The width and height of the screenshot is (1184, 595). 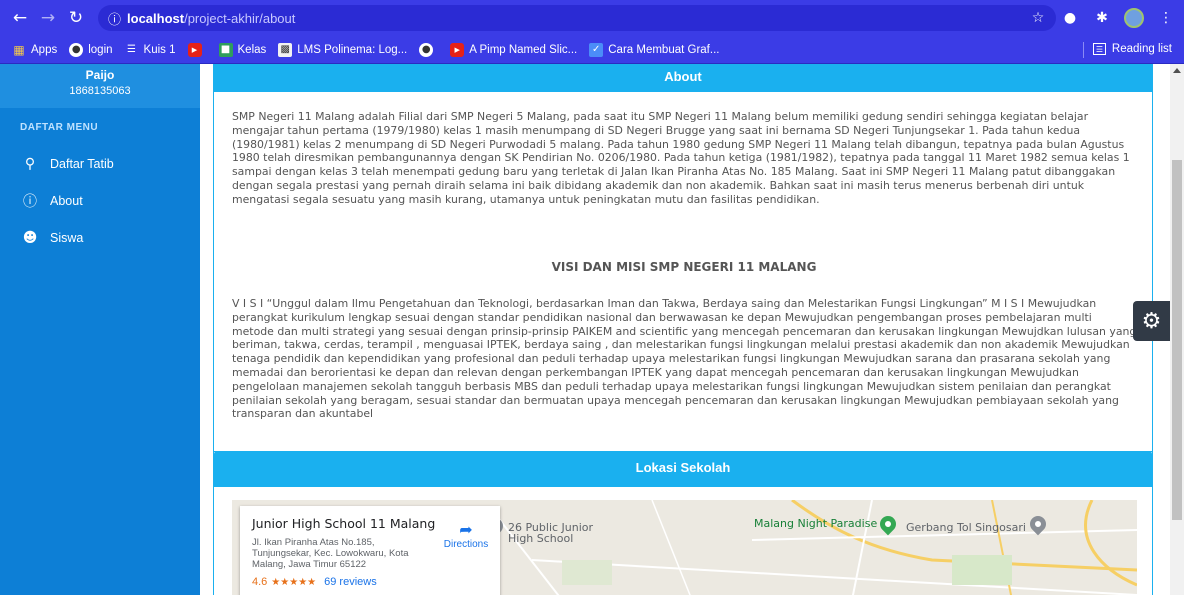 What do you see at coordinates (1070, 18) in the screenshot?
I see `extension-icon: ●` at bounding box center [1070, 18].